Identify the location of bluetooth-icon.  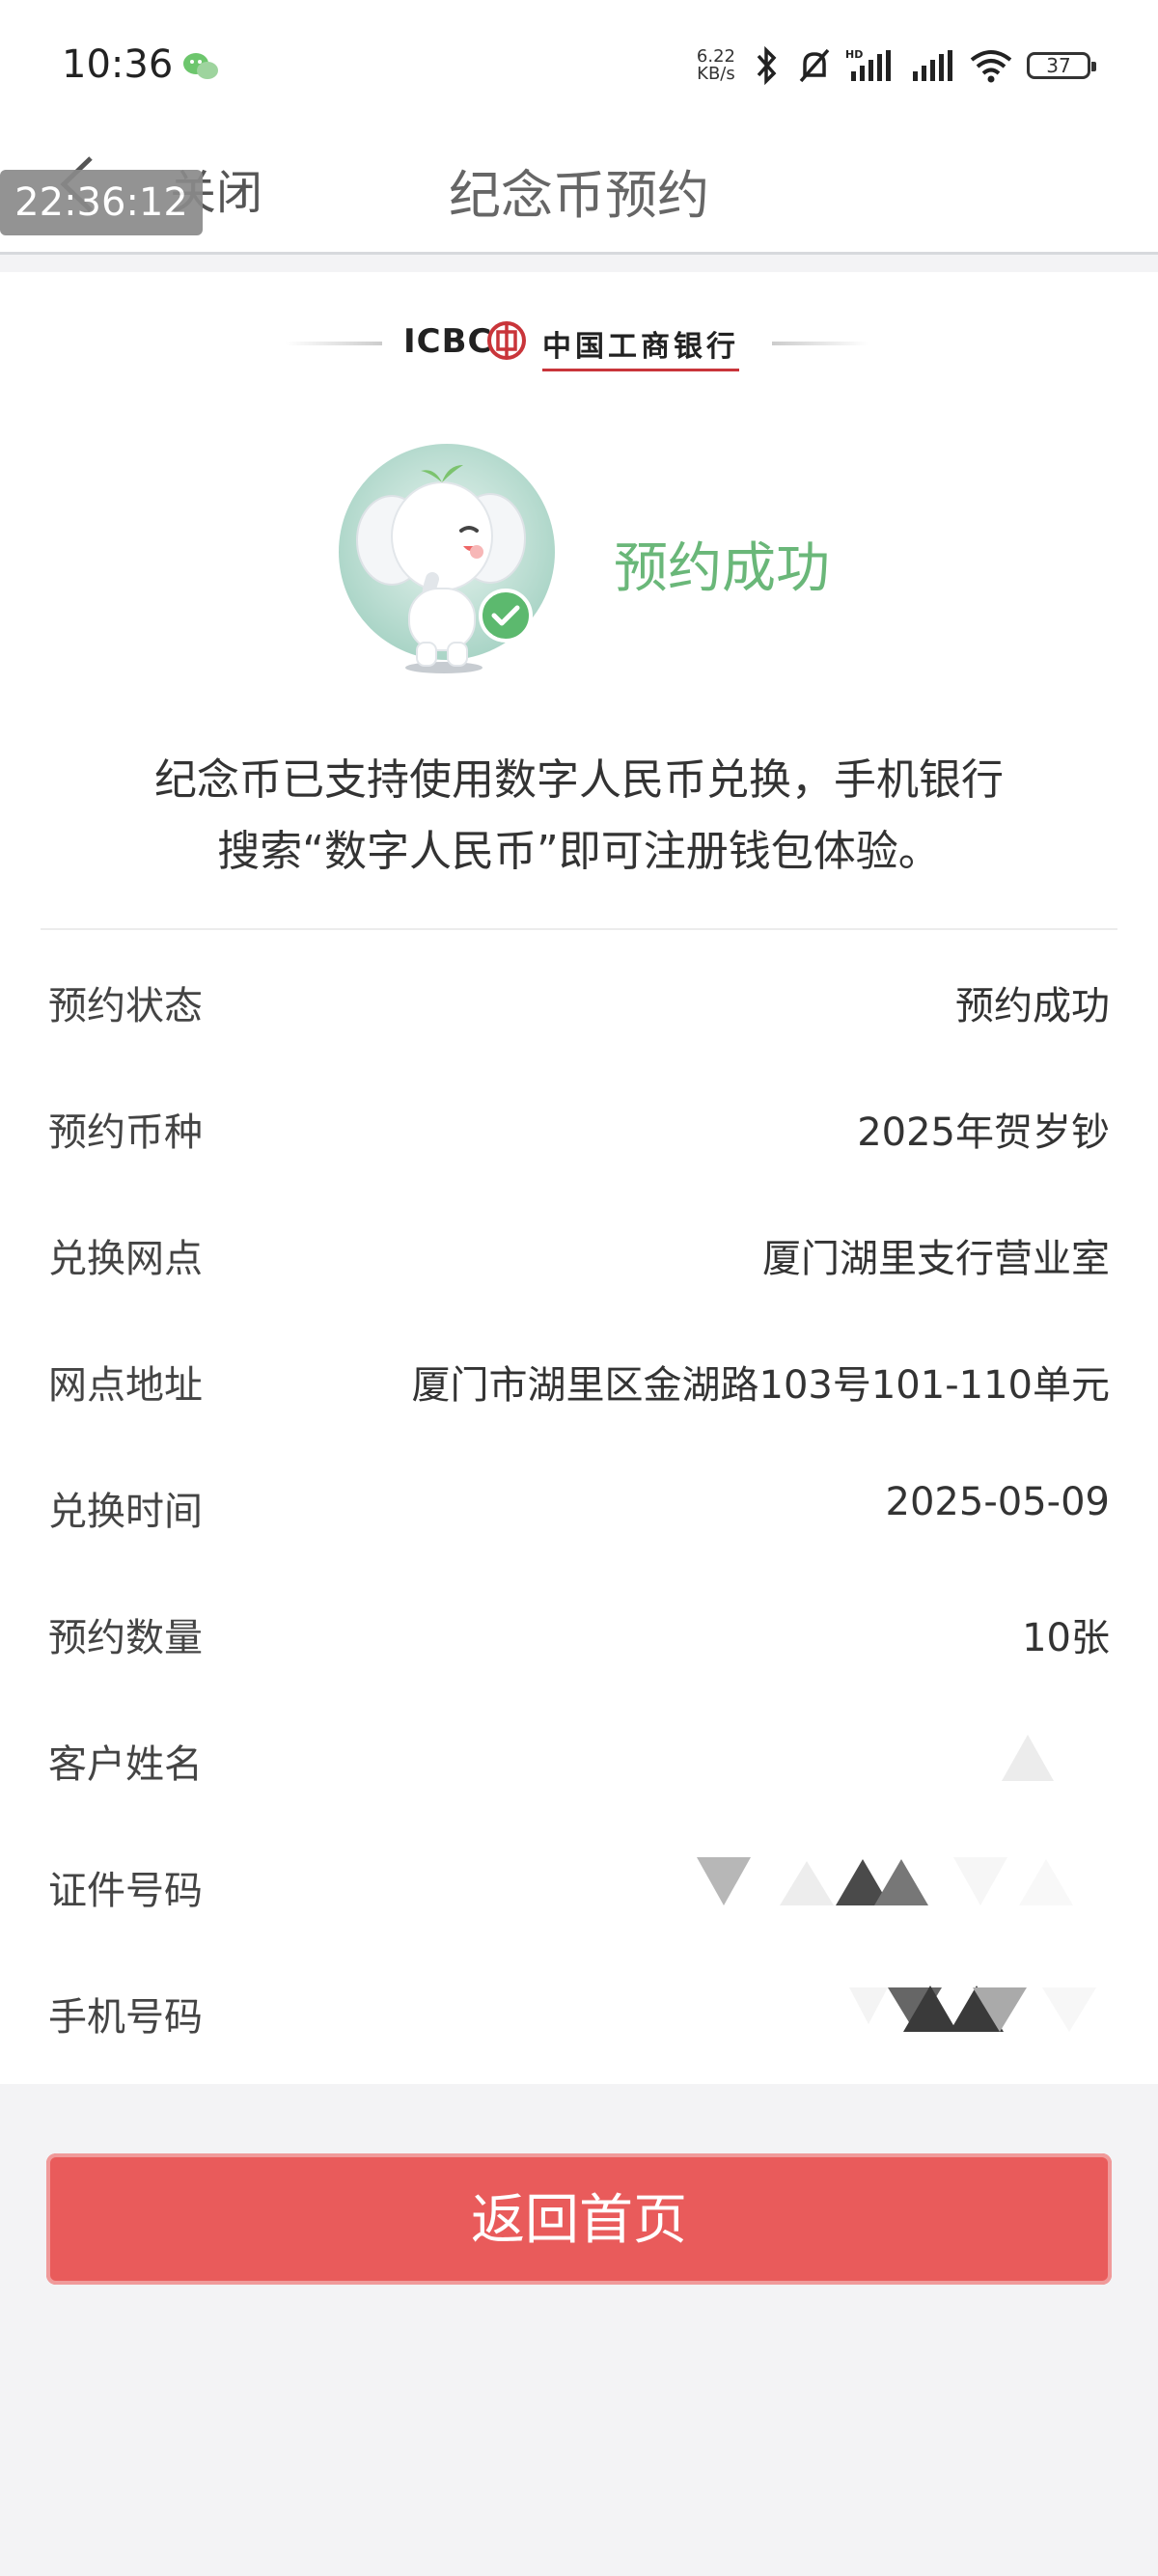
(767, 65).